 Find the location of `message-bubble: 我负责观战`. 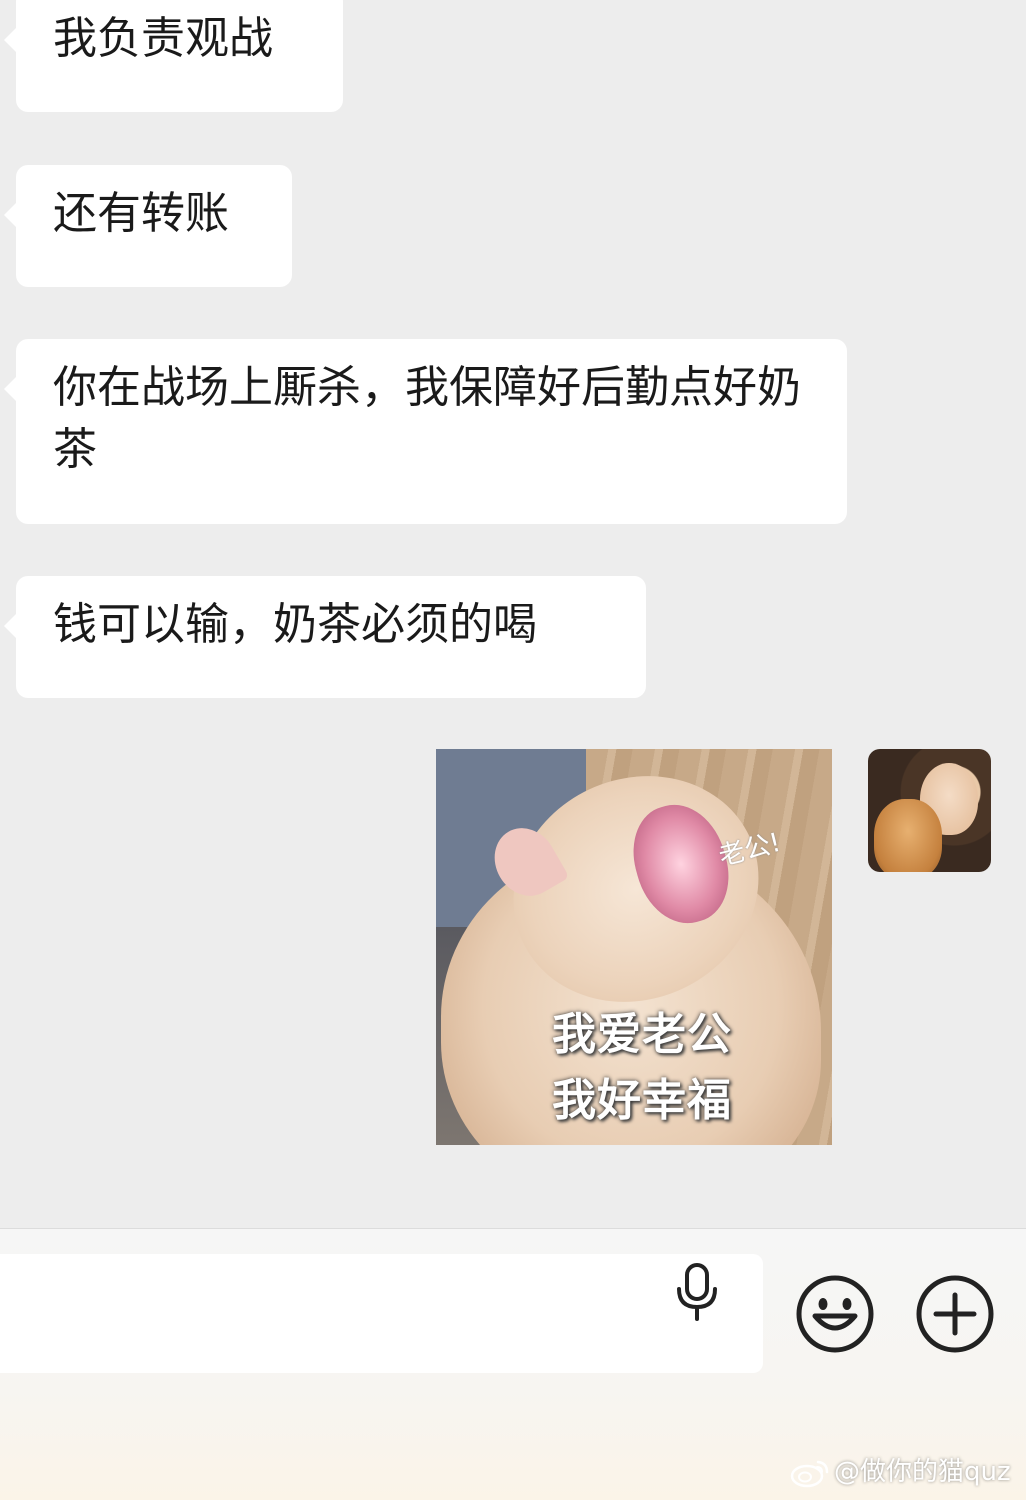

message-bubble: 我负责观战 is located at coordinates (173, 56).